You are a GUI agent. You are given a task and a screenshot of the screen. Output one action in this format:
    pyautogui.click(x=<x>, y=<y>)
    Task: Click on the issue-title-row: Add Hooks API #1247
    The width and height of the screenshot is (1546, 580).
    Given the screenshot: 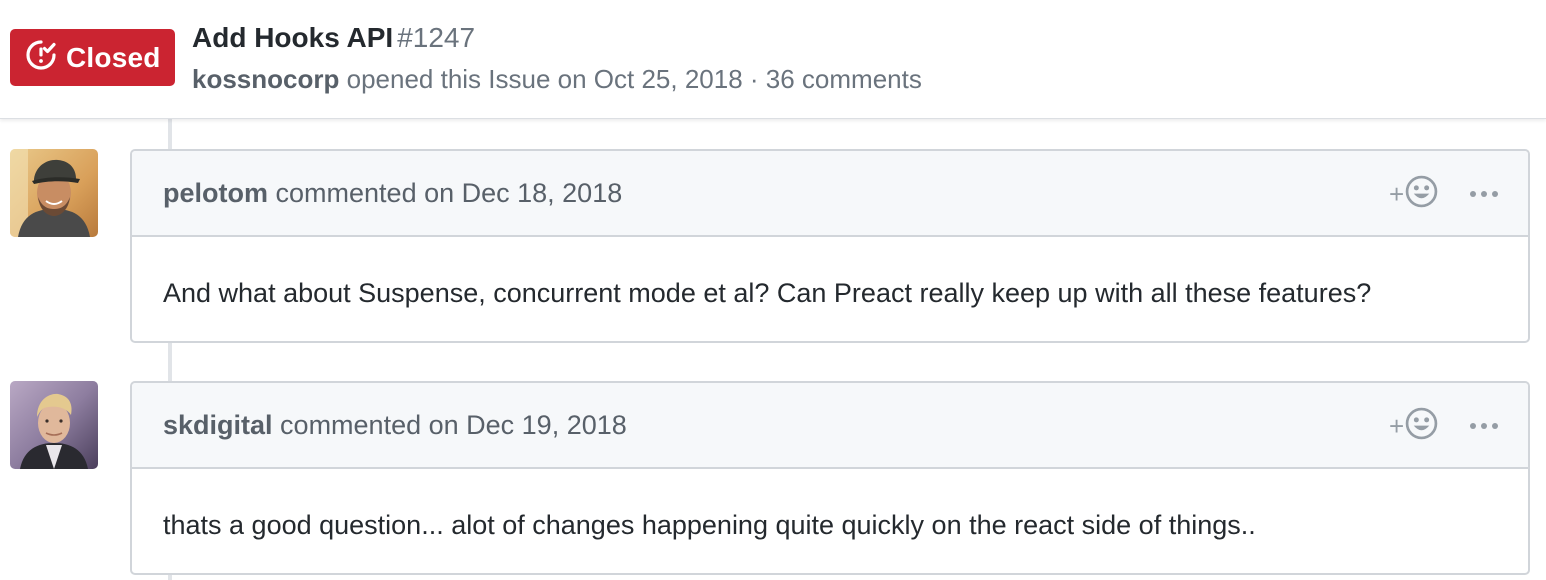 What is the action you would take?
    pyautogui.click(x=333, y=38)
    